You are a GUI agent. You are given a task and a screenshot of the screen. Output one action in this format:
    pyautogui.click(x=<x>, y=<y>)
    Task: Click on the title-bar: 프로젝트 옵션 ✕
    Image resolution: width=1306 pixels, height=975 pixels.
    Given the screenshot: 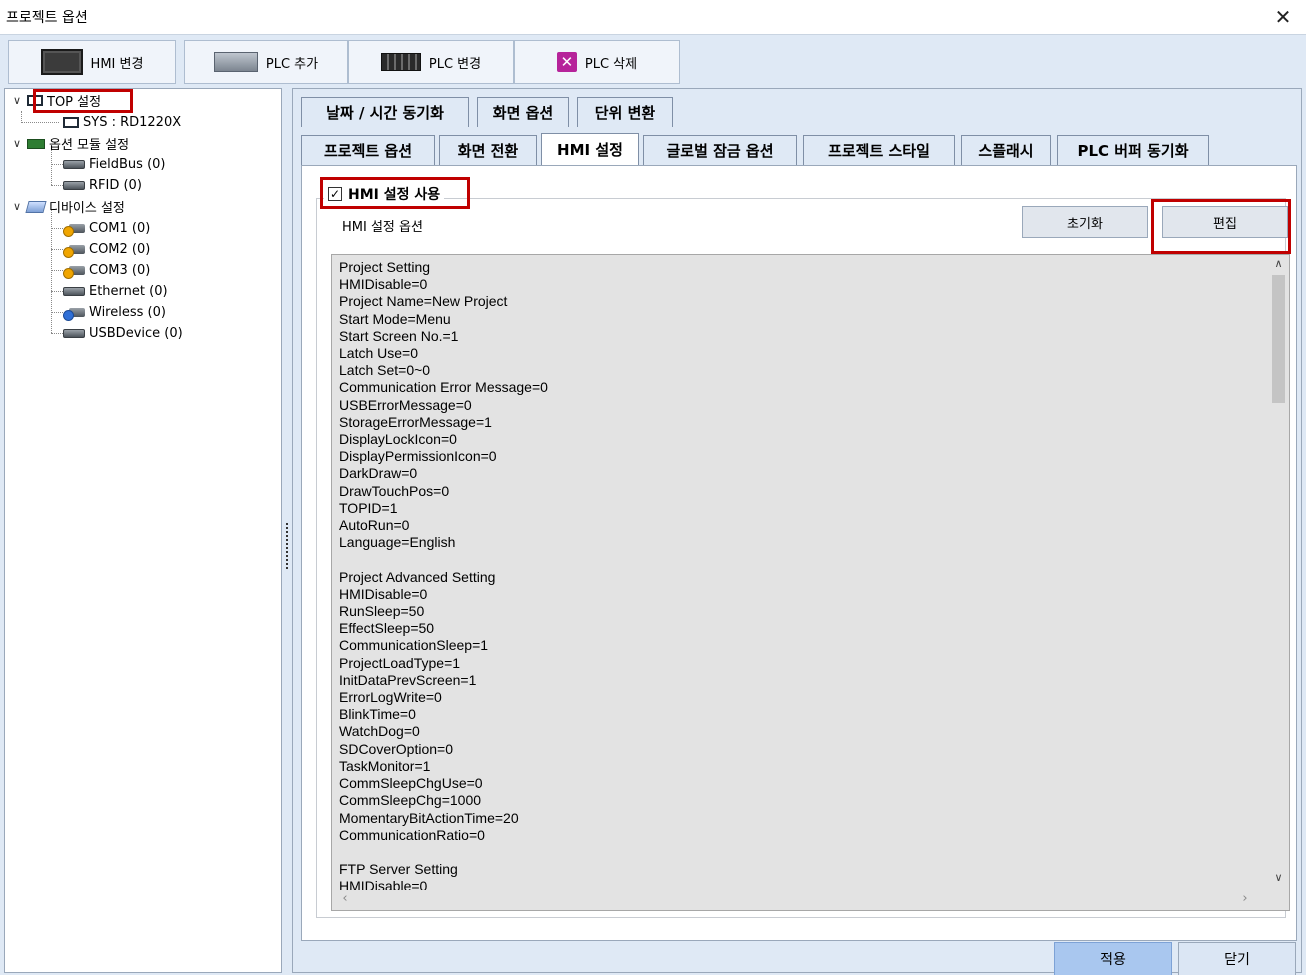 What is the action you would take?
    pyautogui.click(x=653, y=17)
    